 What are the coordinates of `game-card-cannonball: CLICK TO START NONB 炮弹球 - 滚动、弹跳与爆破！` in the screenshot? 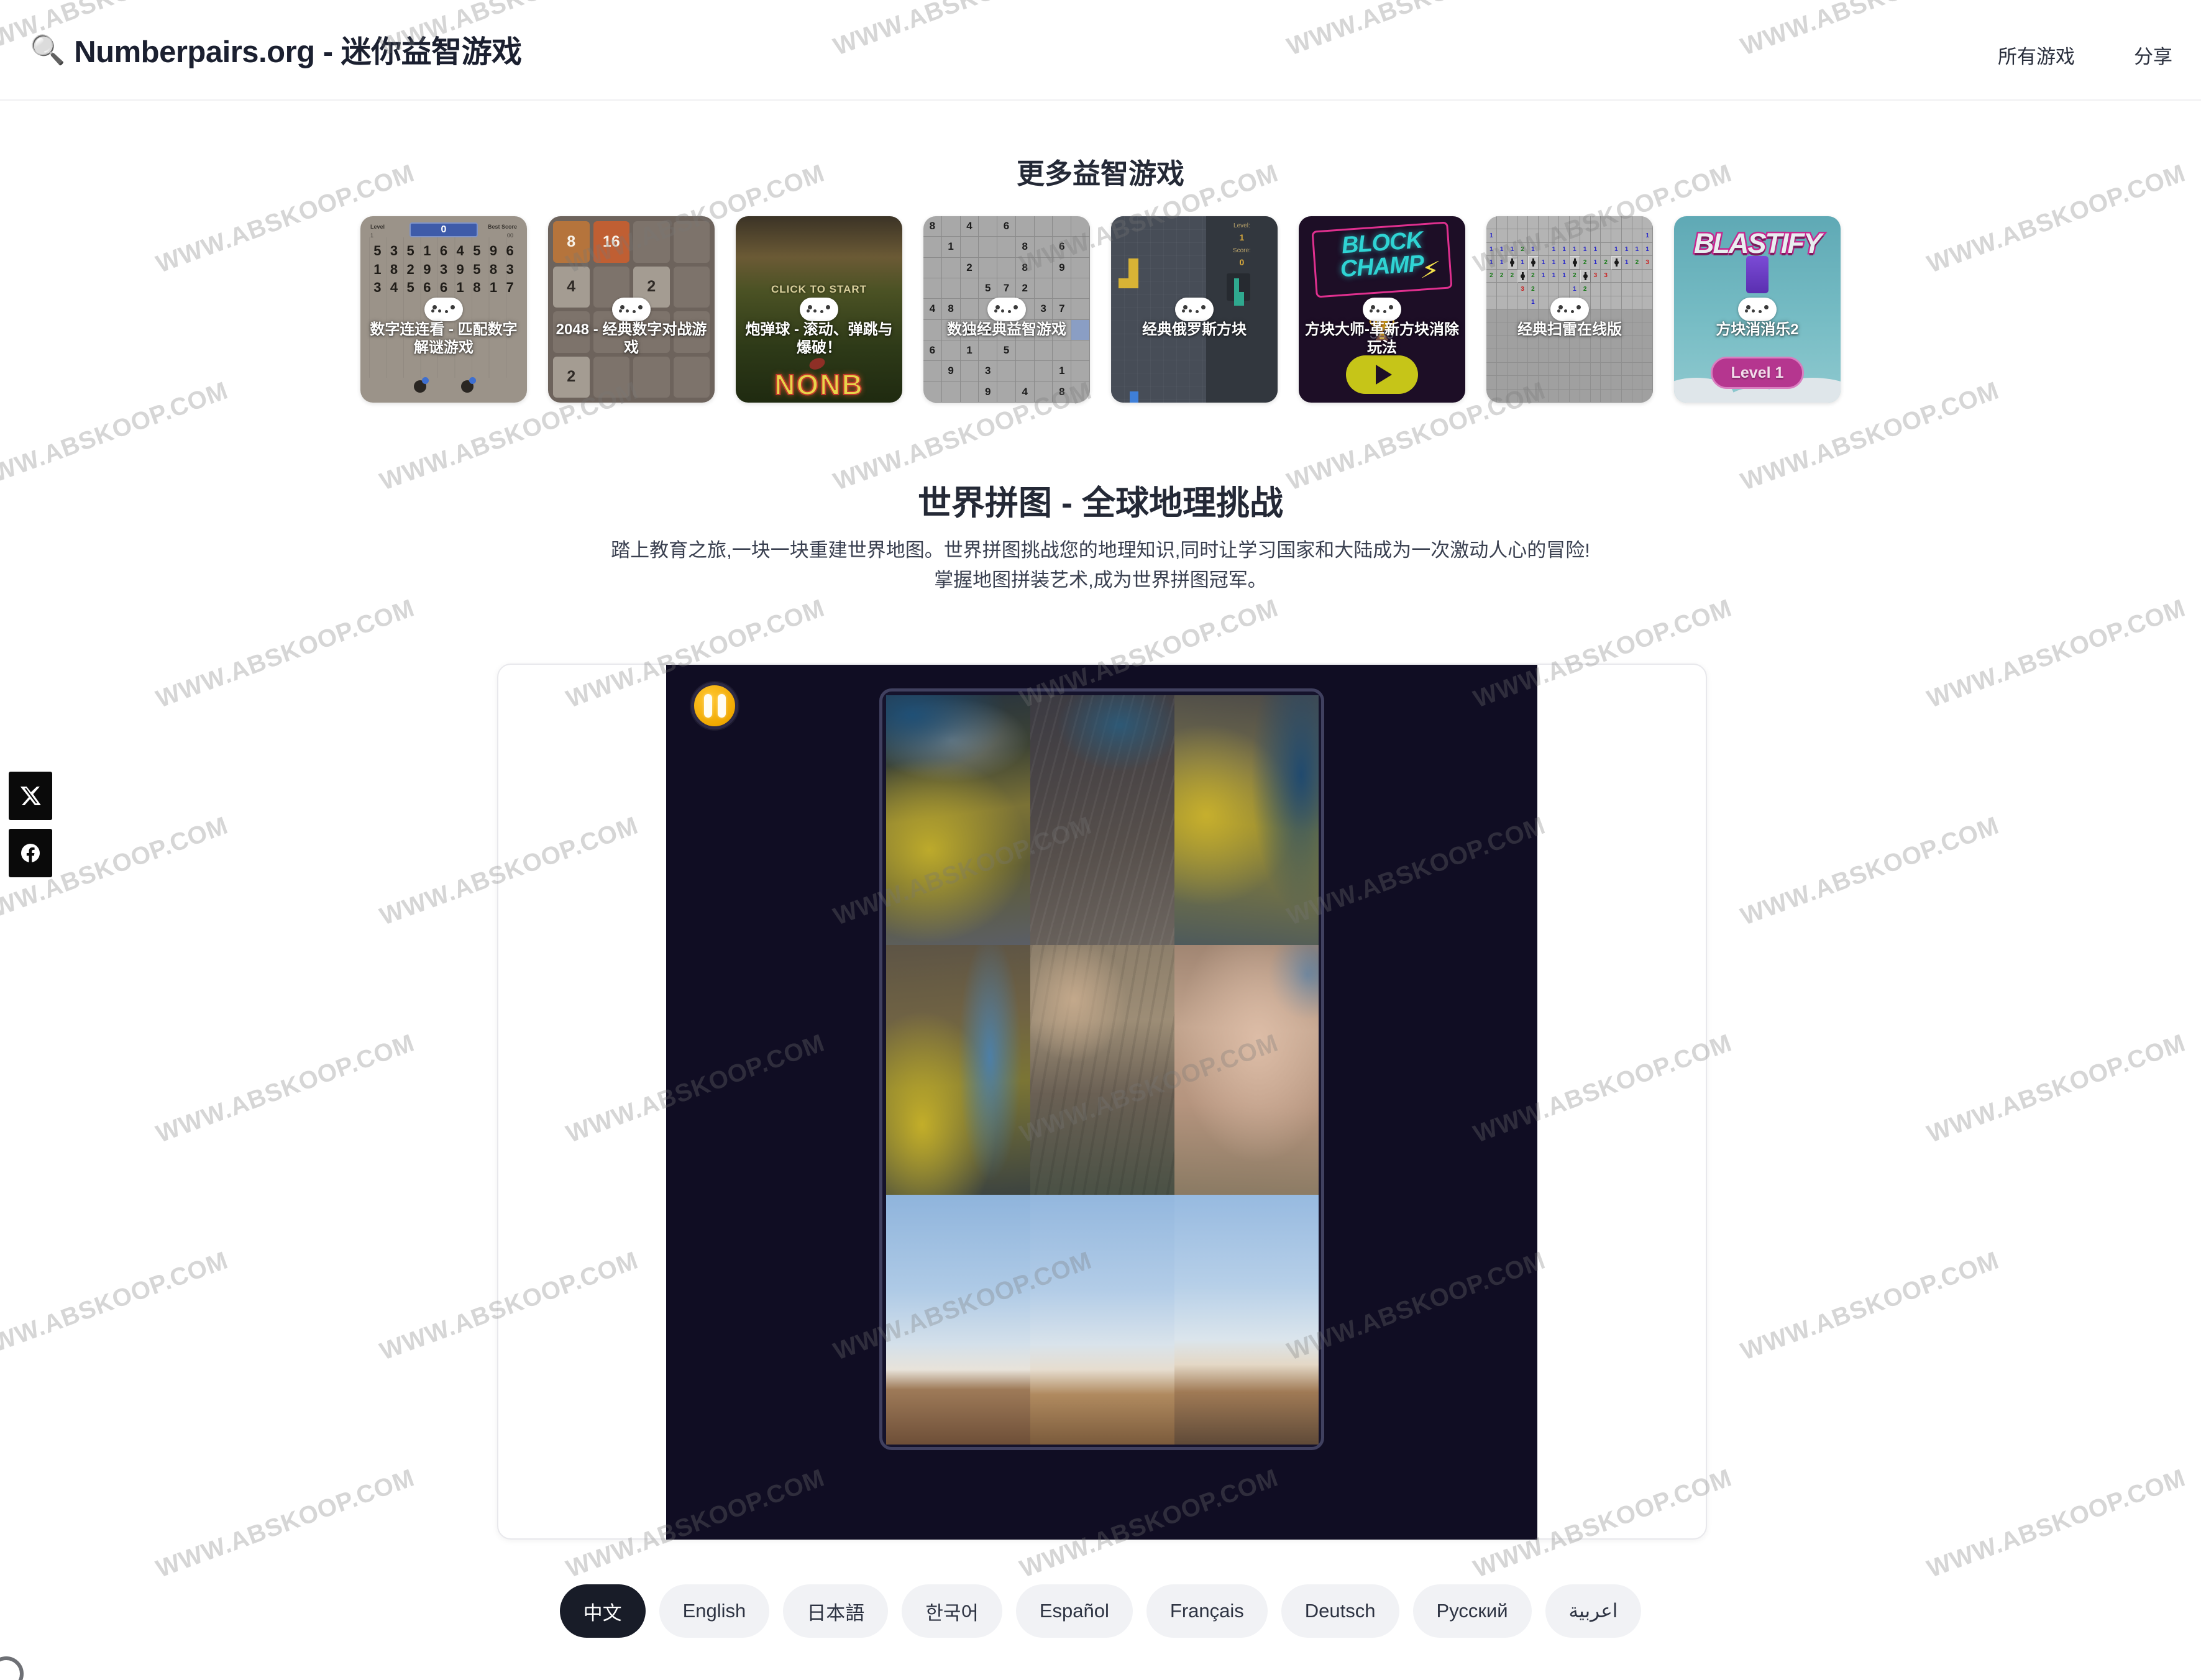 It's located at (819, 309).